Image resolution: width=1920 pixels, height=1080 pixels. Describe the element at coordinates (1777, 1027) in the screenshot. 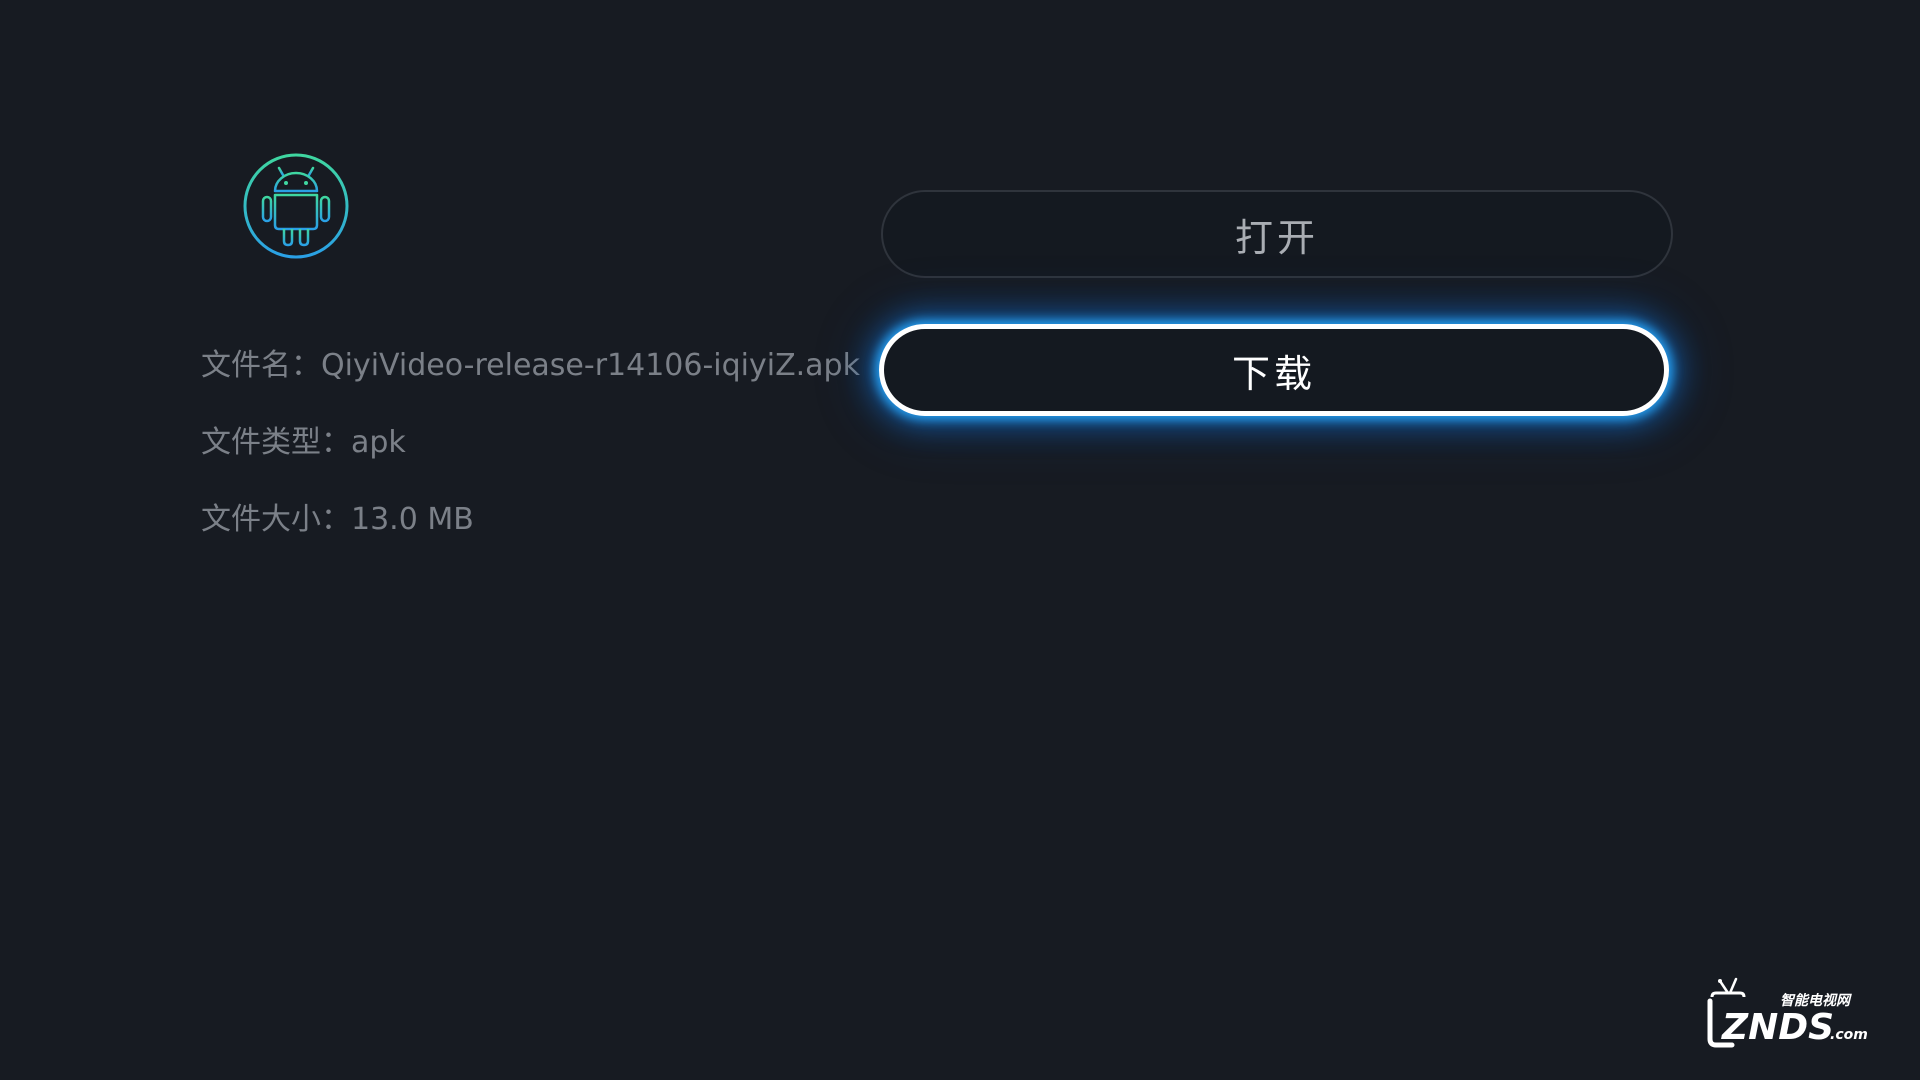

I see `watermark-title: ZNDS` at that location.